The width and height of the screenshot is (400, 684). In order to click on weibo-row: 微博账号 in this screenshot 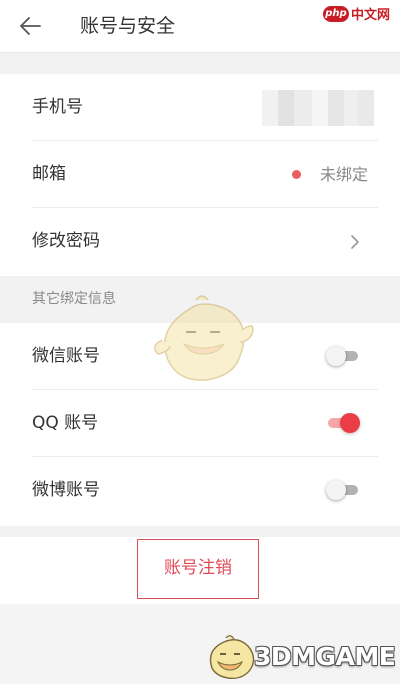, I will do `click(200, 490)`.